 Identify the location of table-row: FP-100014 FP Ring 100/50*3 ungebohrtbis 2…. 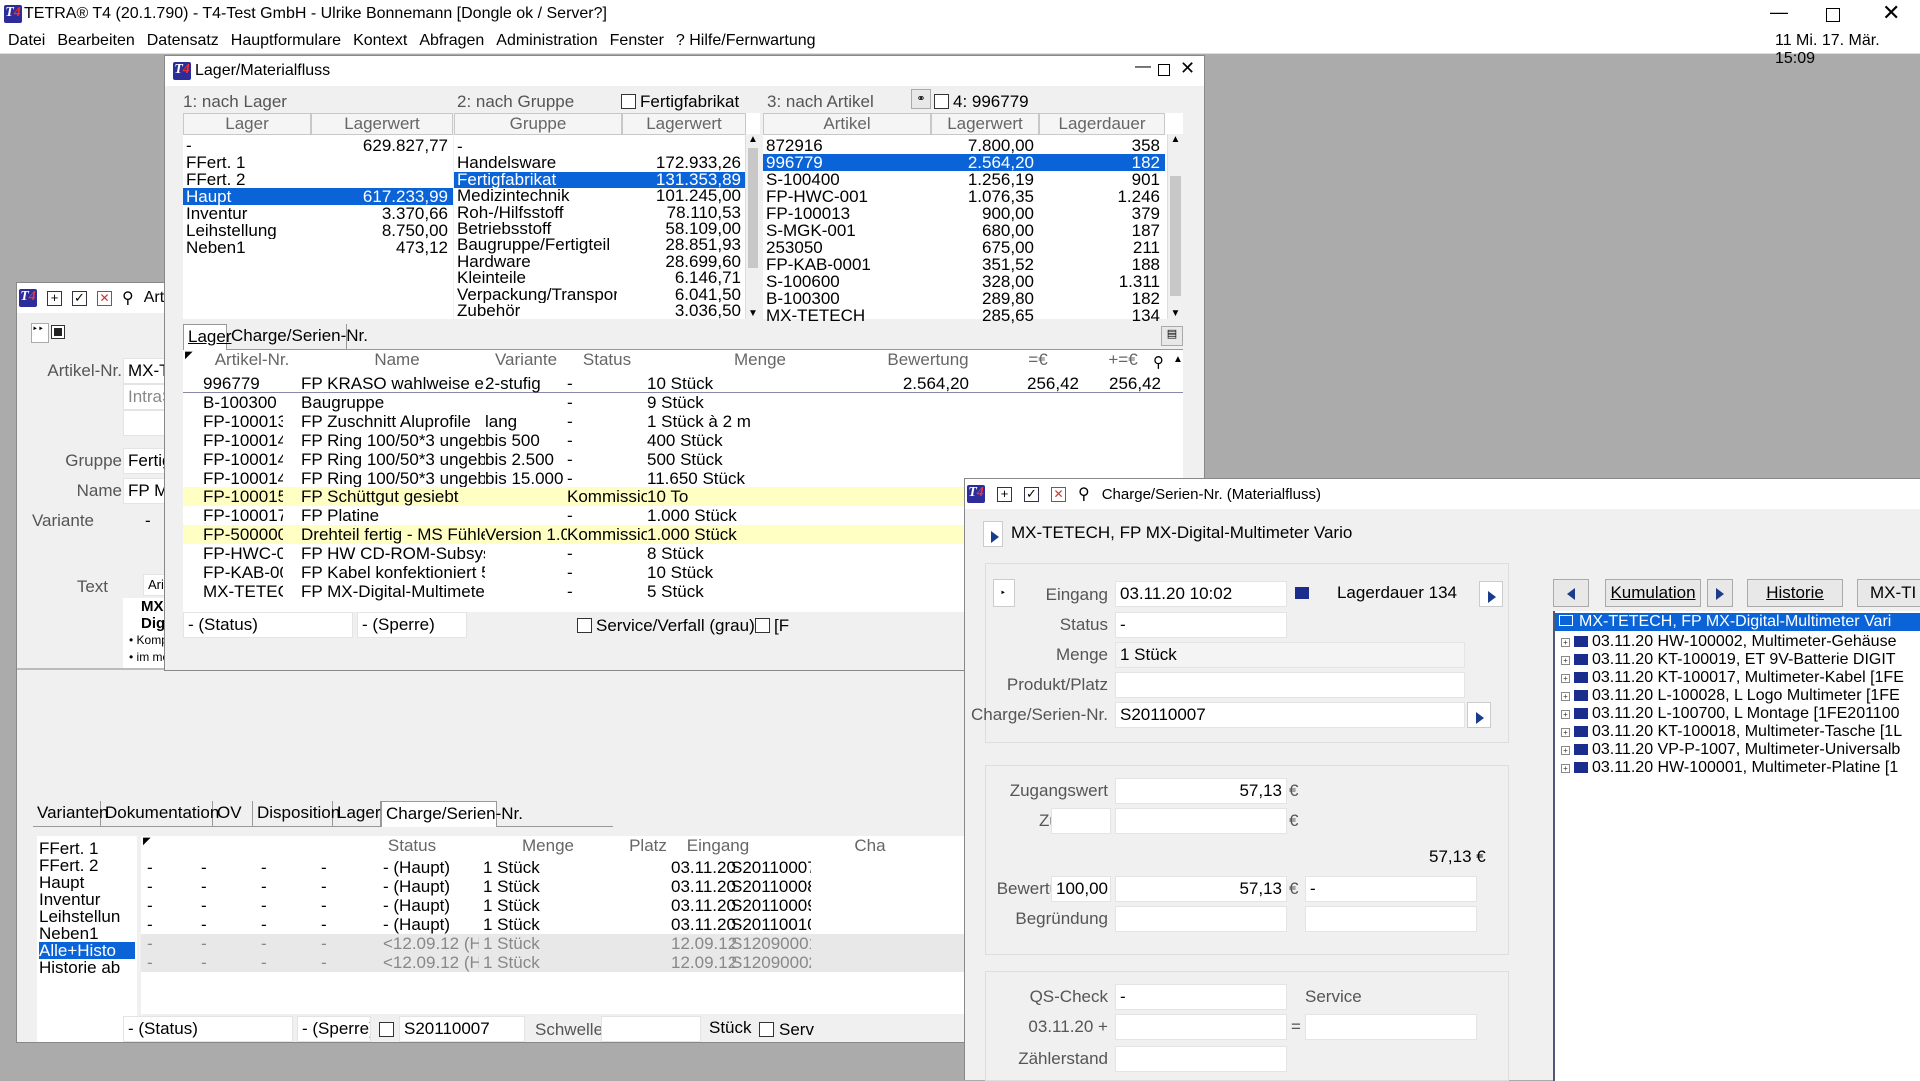
(683, 459).